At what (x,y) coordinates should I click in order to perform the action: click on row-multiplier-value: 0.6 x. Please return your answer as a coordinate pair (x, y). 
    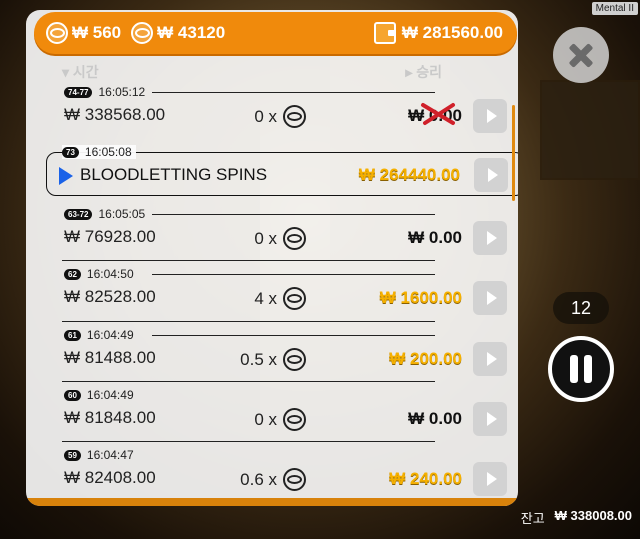
    Looking at the image, I should click on (258, 479).